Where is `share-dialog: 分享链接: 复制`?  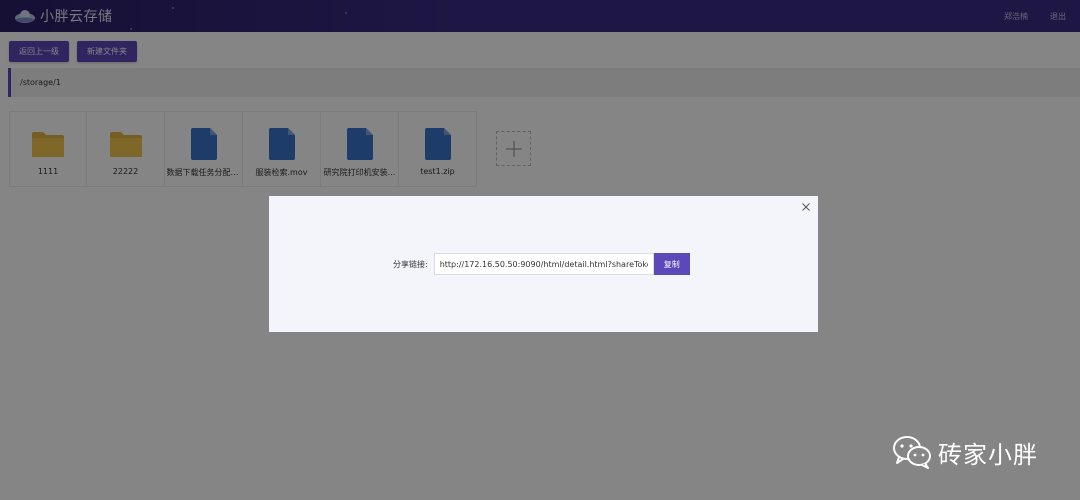 share-dialog: 分享链接: 复制 is located at coordinates (543, 264).